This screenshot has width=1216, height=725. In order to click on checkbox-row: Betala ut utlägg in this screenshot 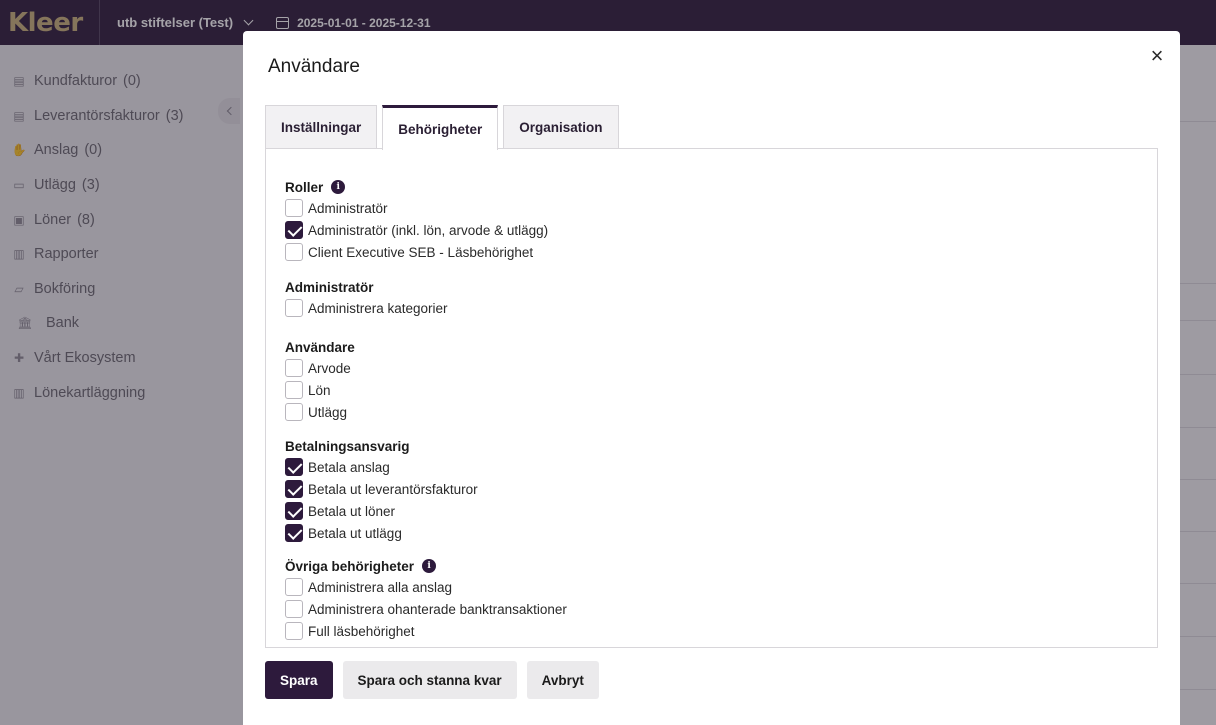, I will do `click(381, 533)`.